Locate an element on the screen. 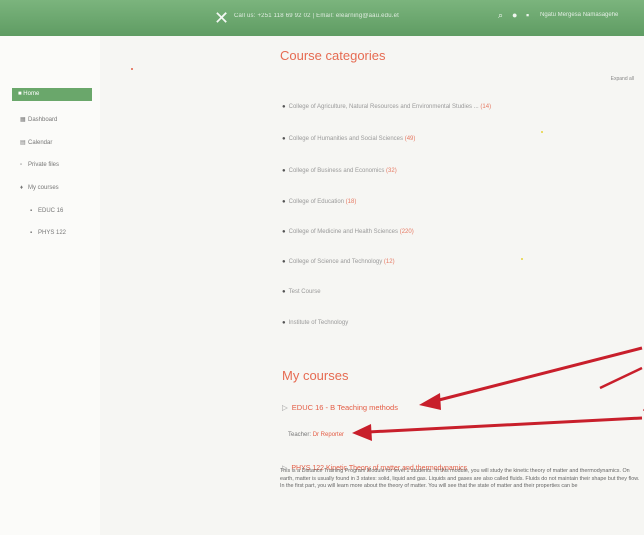 Image resolution: width=644 pixels, height=535 pixels. arrow-to-course is located at coordinates (538, 374).